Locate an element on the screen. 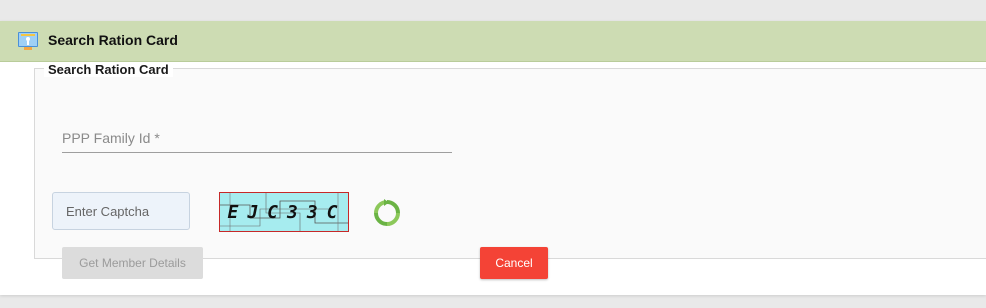  panel-title: Search Ration Card is located at coordinates (113, 40).